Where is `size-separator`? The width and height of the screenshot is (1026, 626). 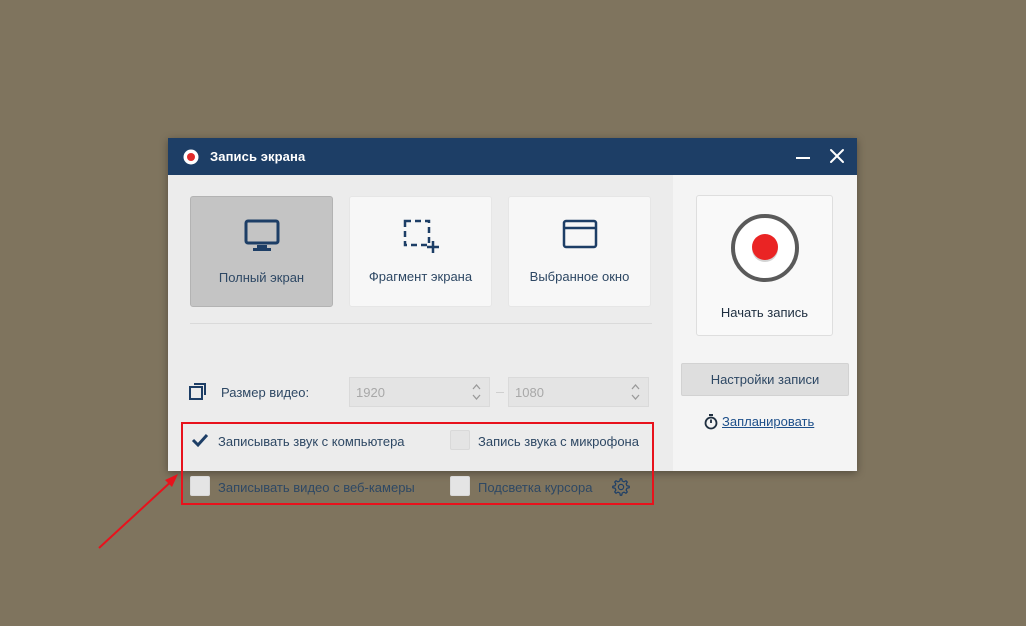 size-separator is located at coordinates (500, 392).